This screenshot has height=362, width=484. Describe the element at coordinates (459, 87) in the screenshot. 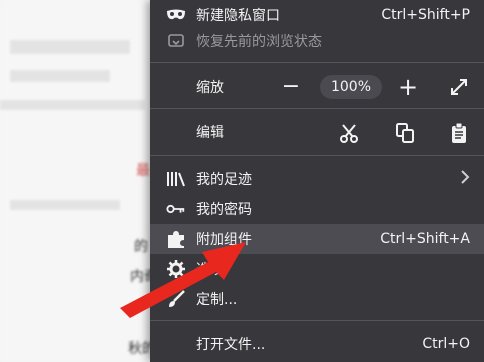

I see `fullscreen-icon` at that location.